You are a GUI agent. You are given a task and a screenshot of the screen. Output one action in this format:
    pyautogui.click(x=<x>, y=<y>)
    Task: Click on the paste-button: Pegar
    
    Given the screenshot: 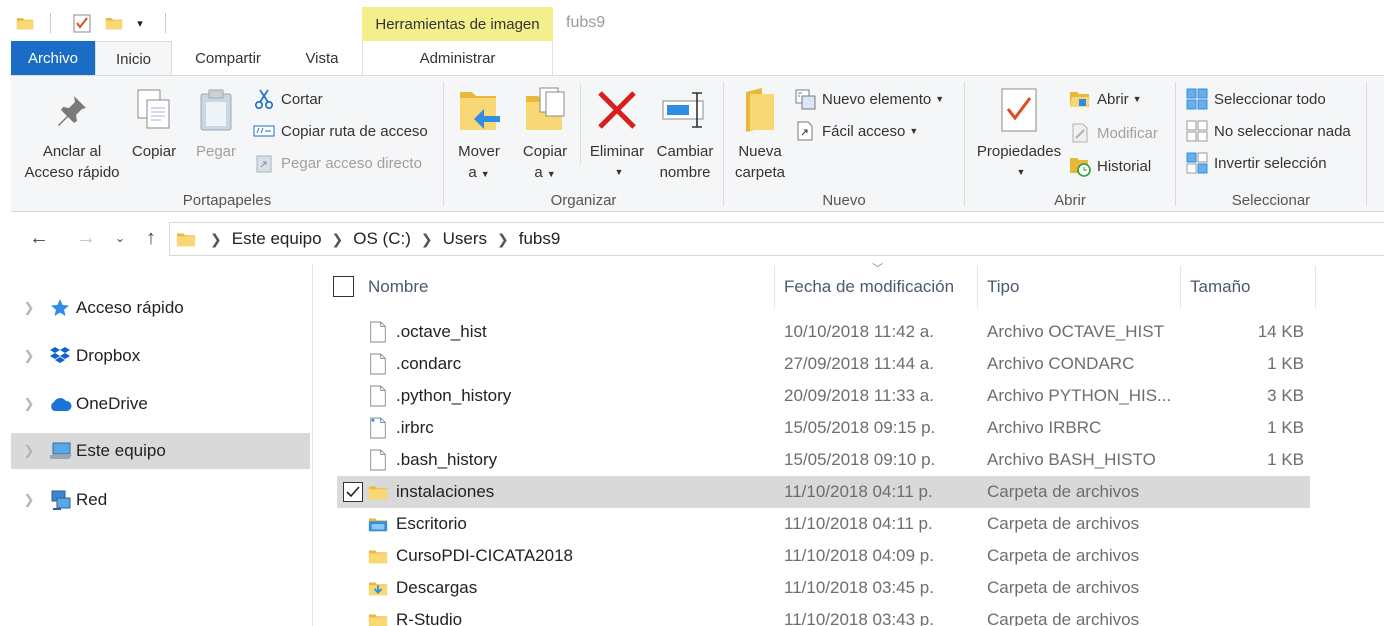 What is the action you would take?
    pyautogui.click(x=216, y=123)
    